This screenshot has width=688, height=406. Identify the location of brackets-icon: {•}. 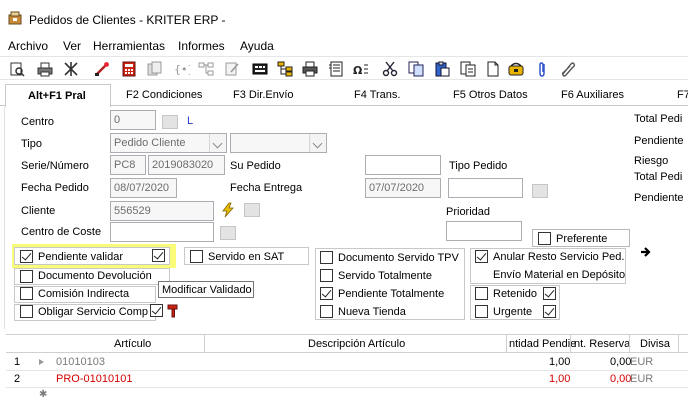
(182, 69).